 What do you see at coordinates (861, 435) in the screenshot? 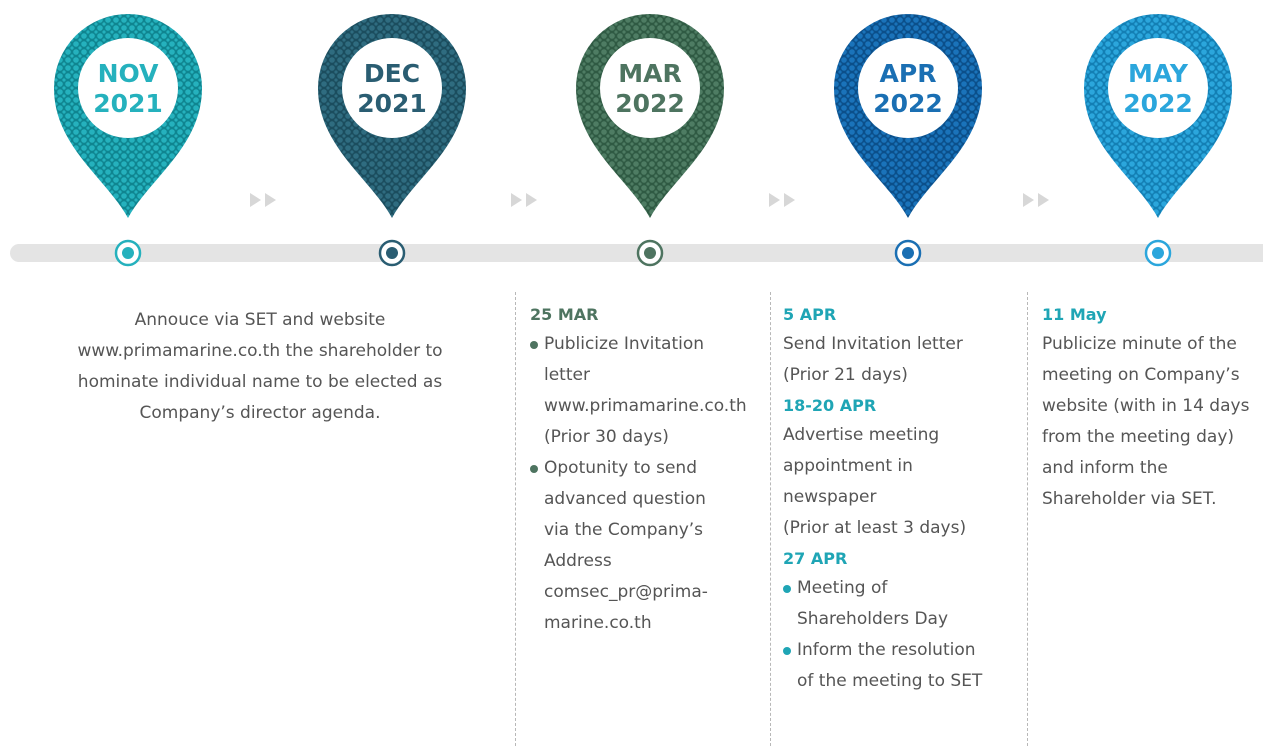
I see `apr-text-line: Advertise meeting` at bounding box center [861, 435].